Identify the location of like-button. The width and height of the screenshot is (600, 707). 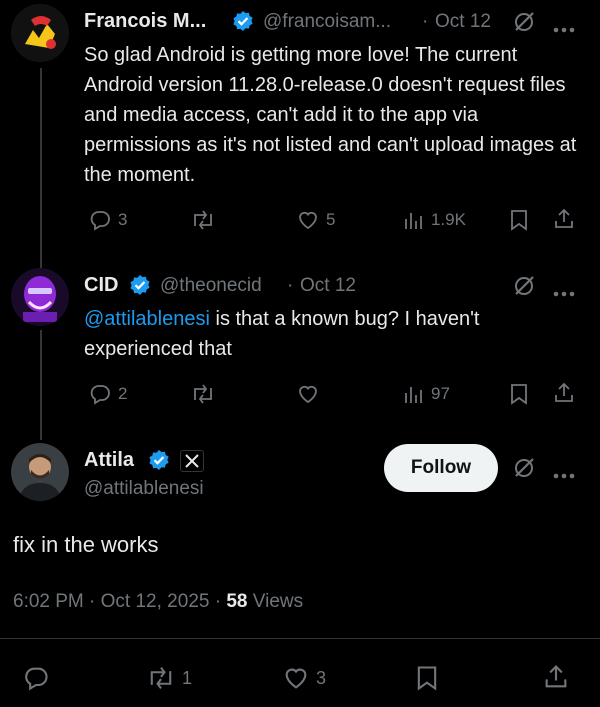
(308, 394).